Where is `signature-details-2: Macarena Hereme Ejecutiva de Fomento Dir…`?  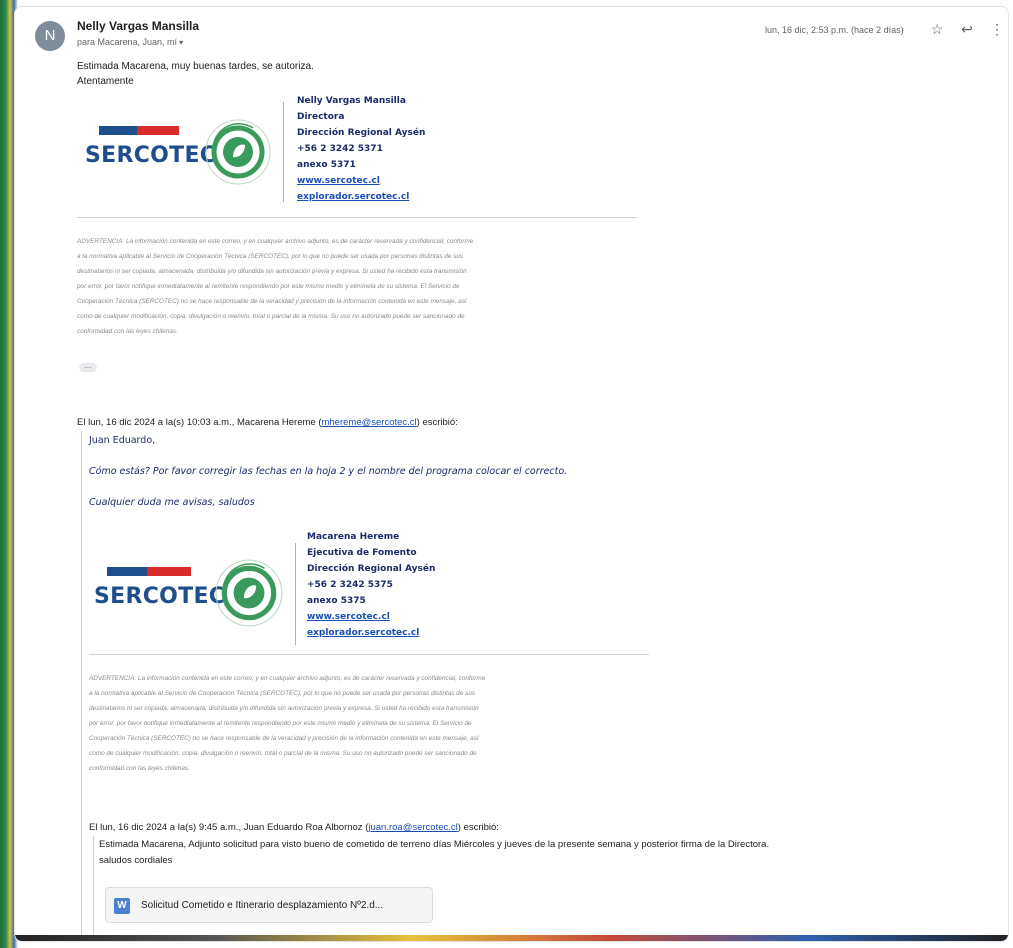 signature-details-2: Macarena Hereme Ejecutiva de Fomento Dir… is located at coordinates (371, 585).